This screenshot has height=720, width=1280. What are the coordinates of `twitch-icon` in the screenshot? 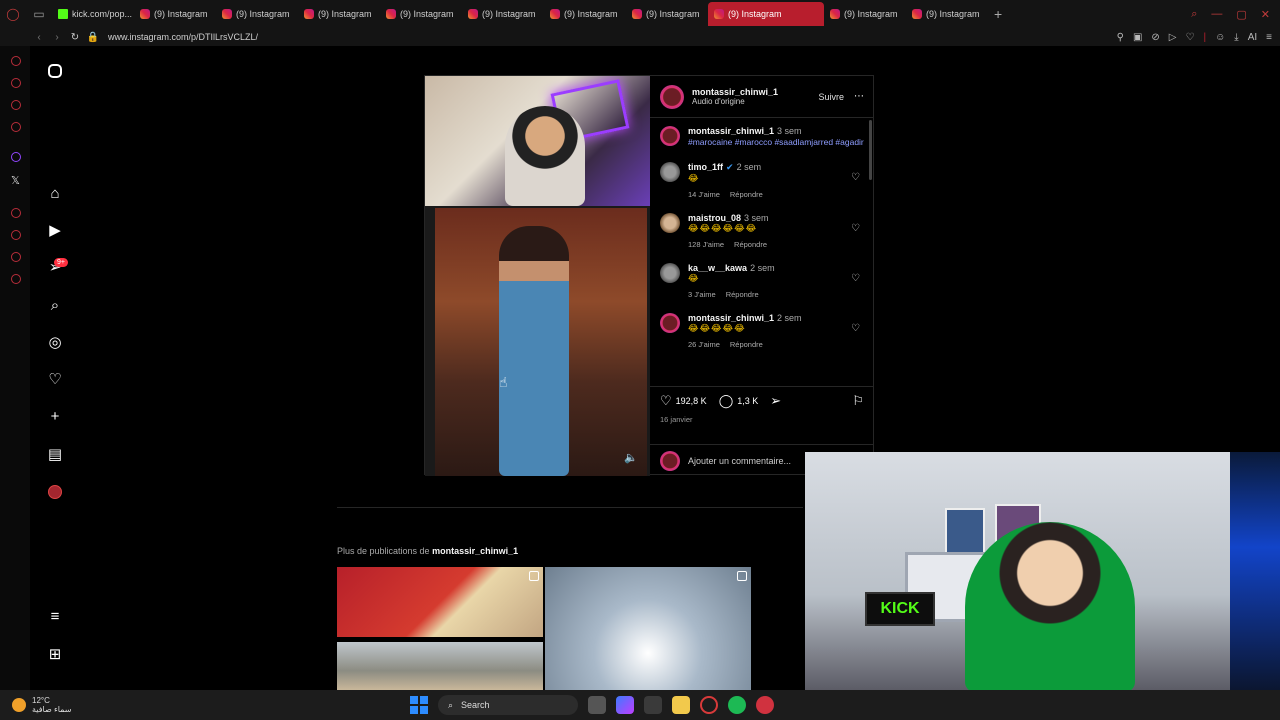 It's located at (16, 157).